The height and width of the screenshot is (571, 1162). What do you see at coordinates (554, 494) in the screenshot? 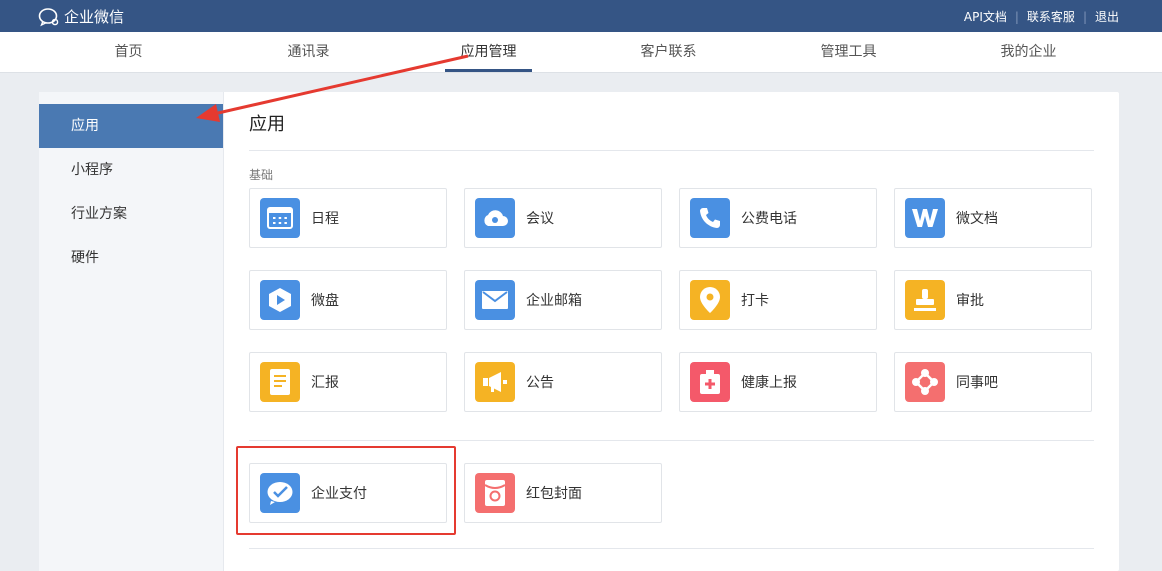
I see `app-label: 红包封面` at bounding box center [554, 494].